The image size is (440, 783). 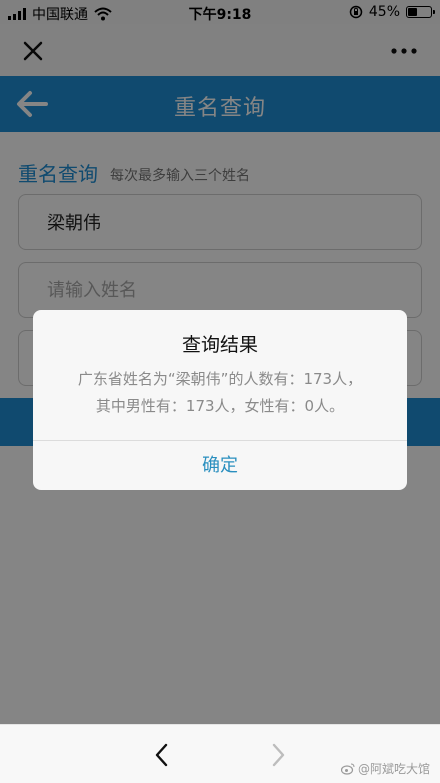 I want to click on nav-back-icon, so click(x=162, y=755).